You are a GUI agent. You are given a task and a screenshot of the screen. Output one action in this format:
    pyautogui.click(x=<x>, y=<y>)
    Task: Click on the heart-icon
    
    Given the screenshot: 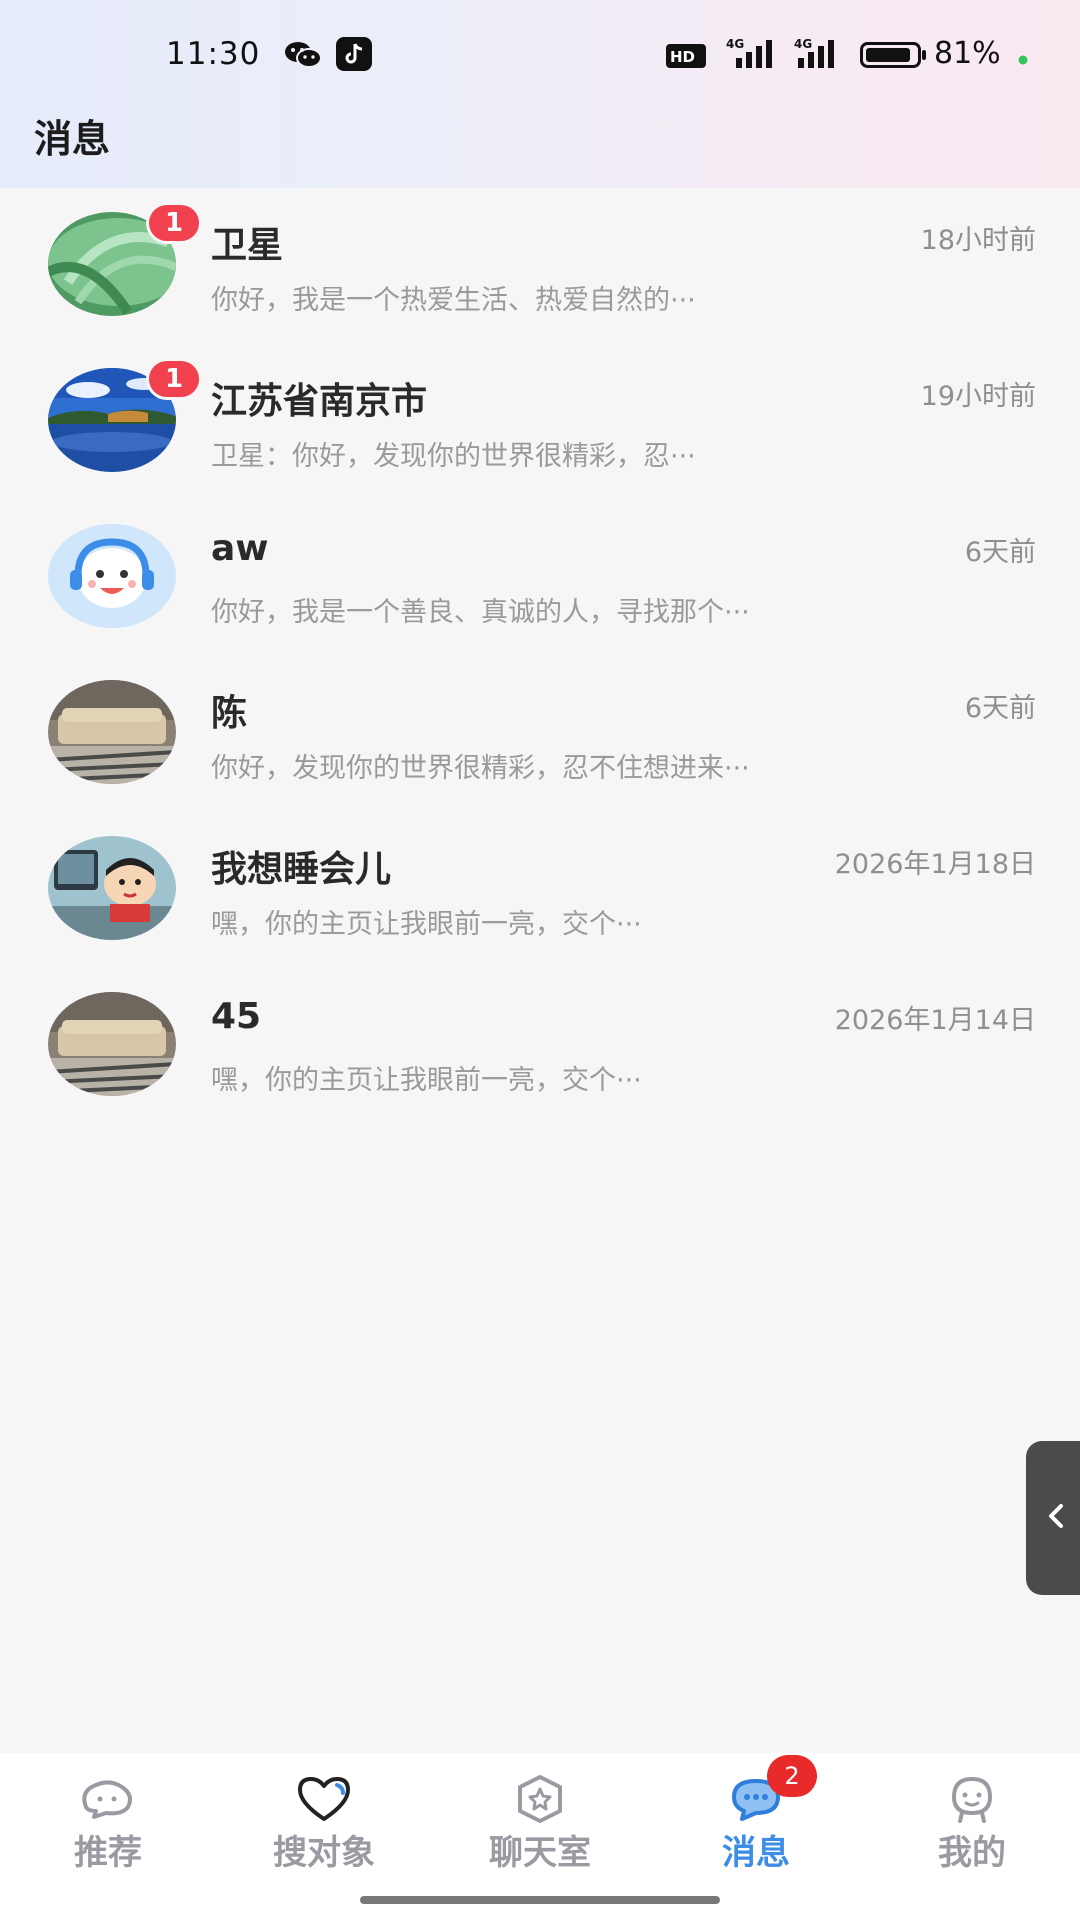 What is the action you would take?
    pyautogui.click(x=324, y=1799)
    